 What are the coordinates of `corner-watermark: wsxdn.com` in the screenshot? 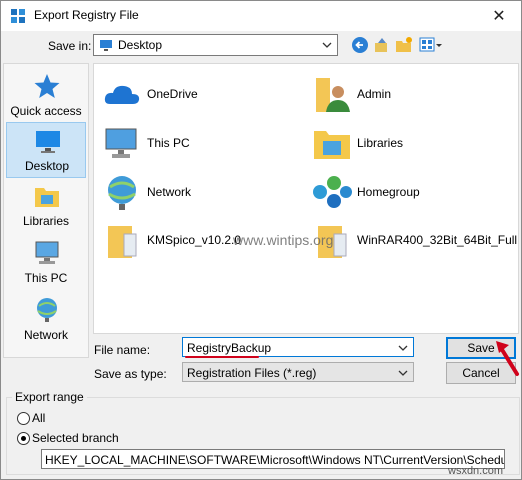 It's located at (476, 471).